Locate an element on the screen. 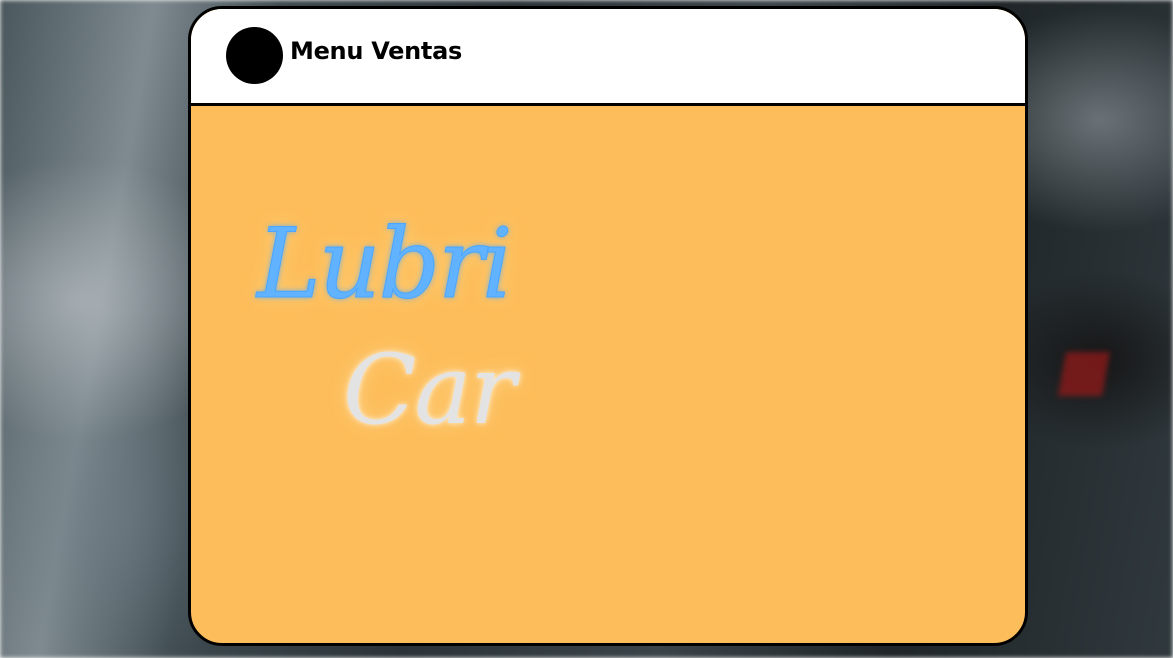 The width and height of the screenshot is (1173, 658). avatar is located at coordinates (254, 55).